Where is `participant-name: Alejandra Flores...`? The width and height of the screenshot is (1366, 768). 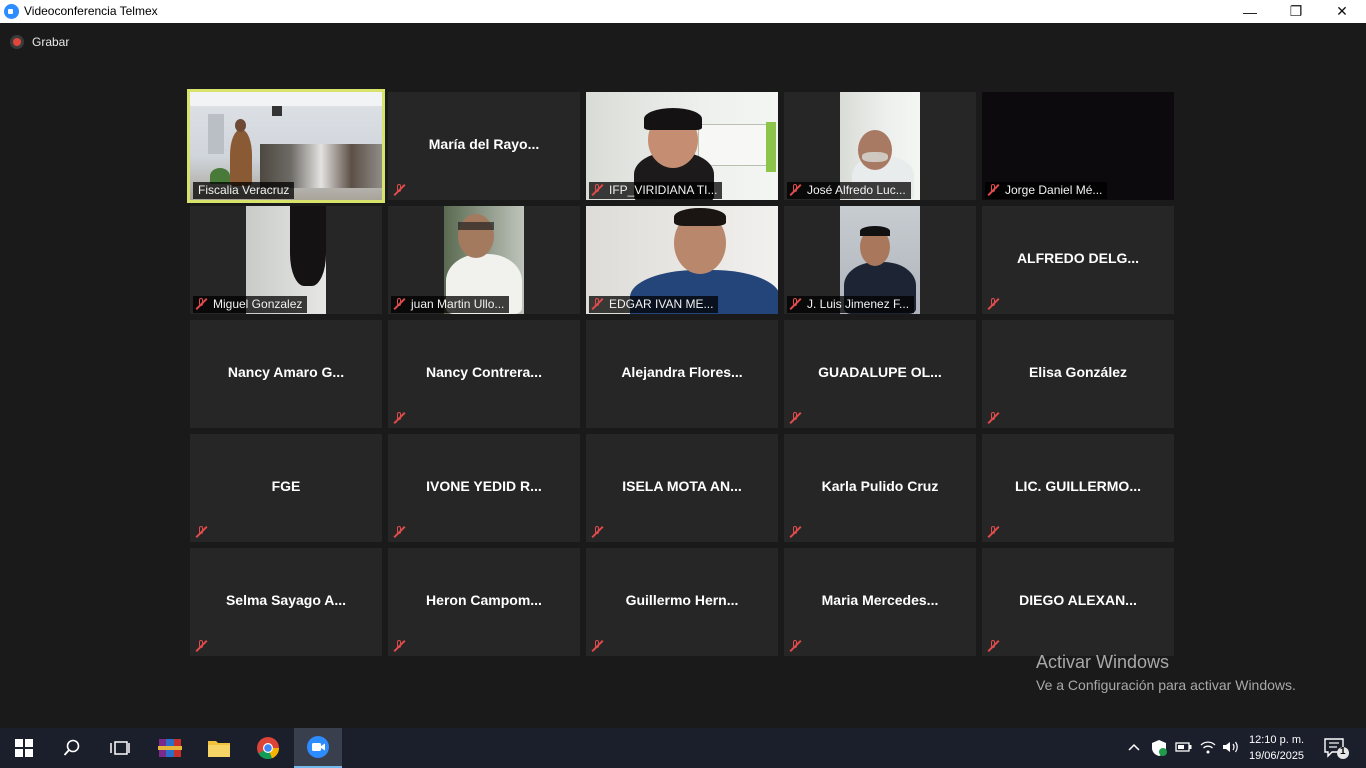
participant-name: Alejandra Flores... is located at coordinates (682, 372).